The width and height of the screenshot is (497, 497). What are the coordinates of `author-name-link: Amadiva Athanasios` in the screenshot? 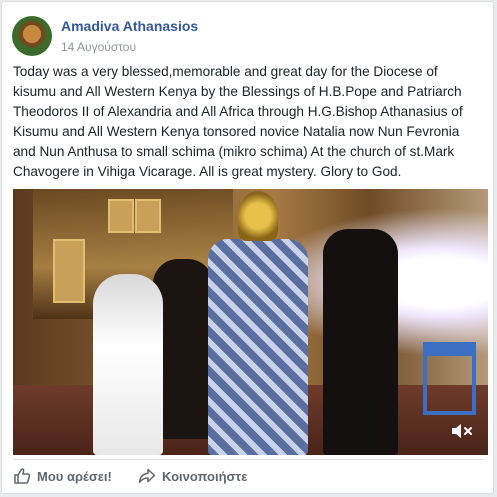 It's located at (129, 26).